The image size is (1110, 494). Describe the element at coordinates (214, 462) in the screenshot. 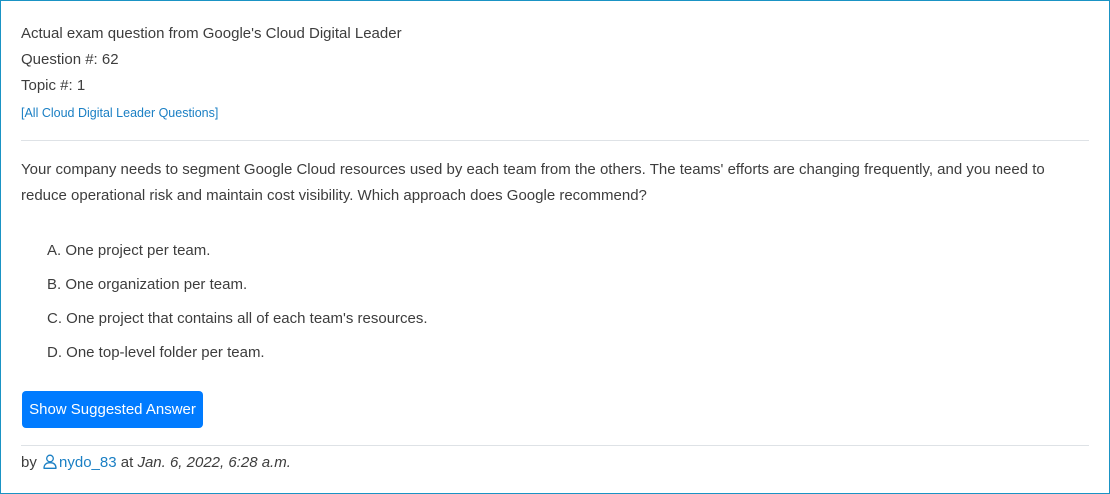

I see `post-date: Jan. 6, 2022, 6:28 a.m.` at that location.